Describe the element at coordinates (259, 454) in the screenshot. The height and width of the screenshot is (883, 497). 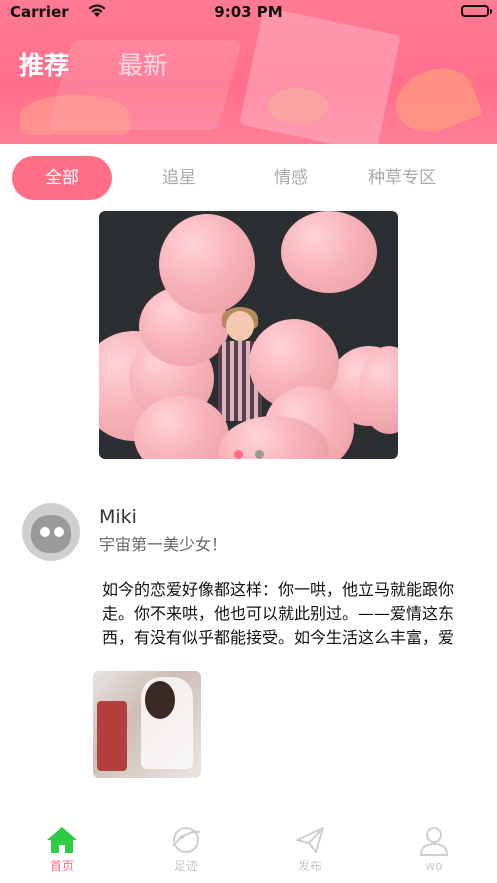
I see `page-dot` at that location.